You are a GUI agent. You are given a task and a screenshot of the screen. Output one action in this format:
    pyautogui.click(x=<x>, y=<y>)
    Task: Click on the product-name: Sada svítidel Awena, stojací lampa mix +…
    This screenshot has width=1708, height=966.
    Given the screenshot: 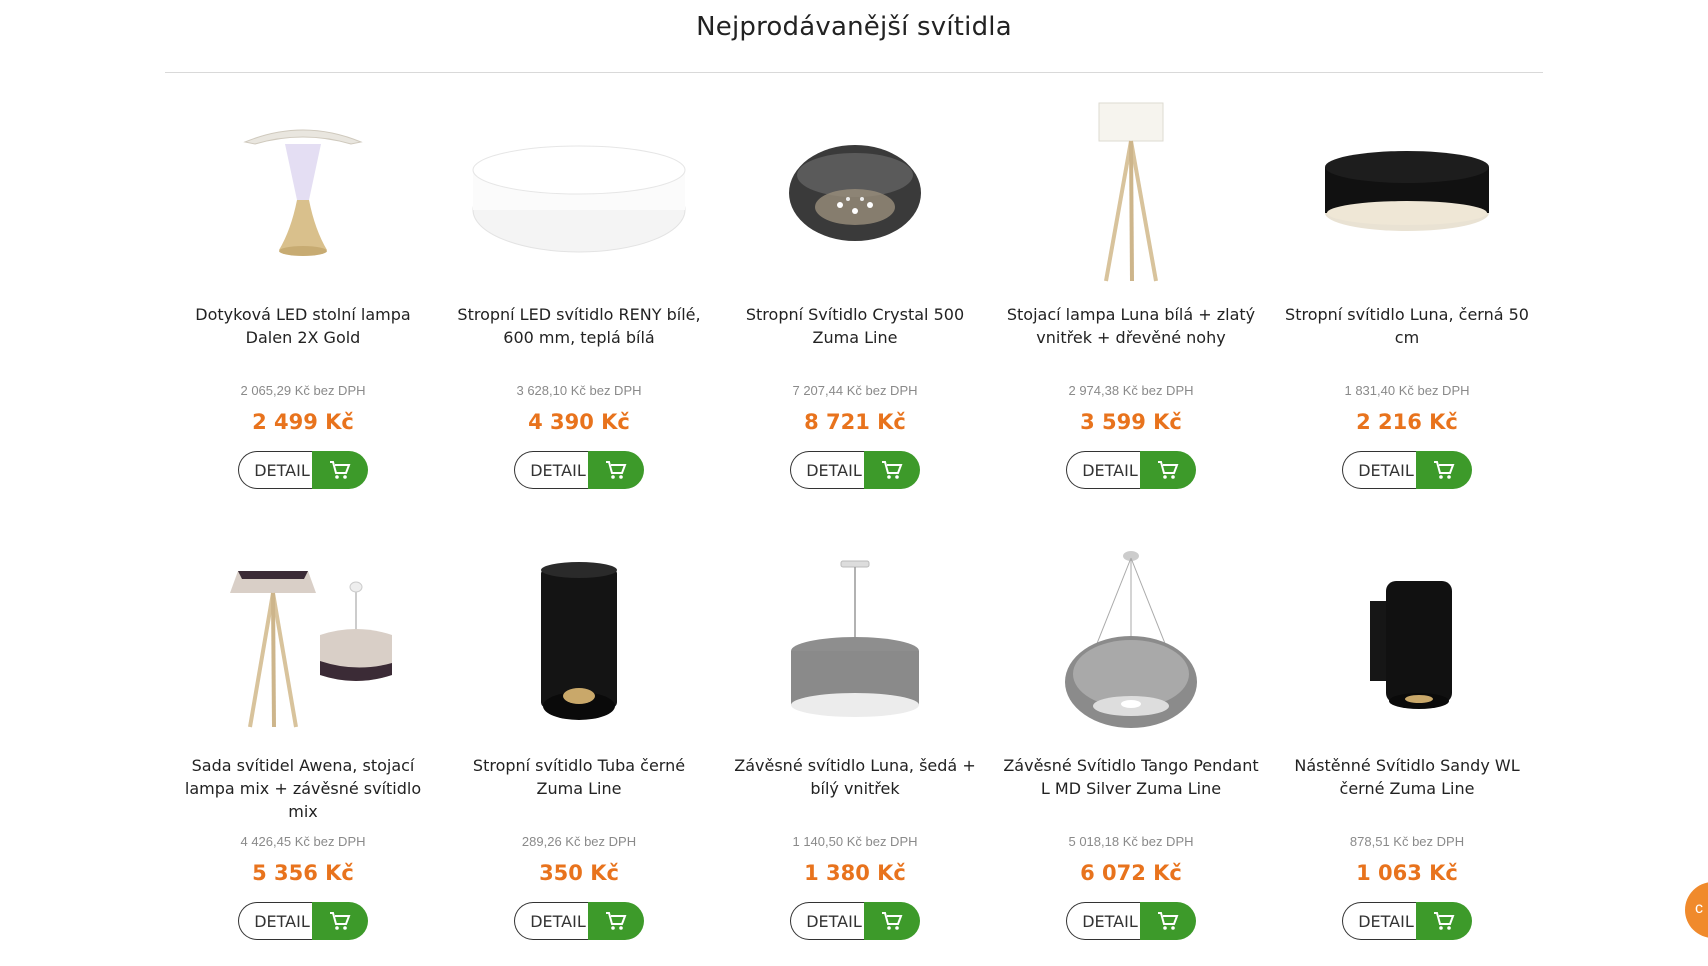 What is the action you would take?
    pyautogui.click(x=303, y=788)
    